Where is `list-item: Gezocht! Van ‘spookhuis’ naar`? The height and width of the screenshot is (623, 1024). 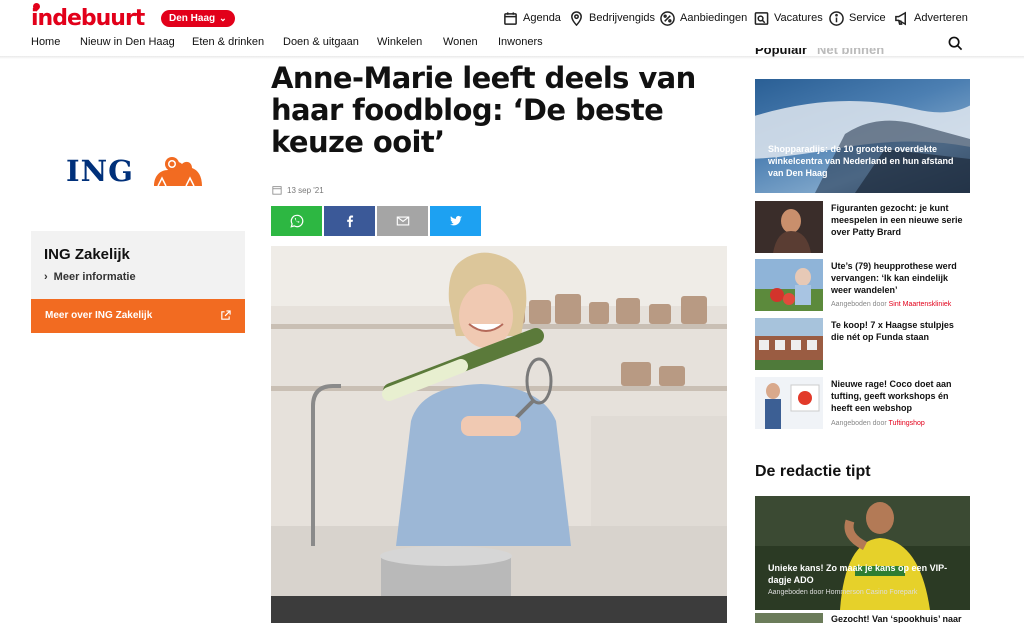 list-item: Gezocht! Van ‘spookhuis’ naar is located at coordinates (862, 618).